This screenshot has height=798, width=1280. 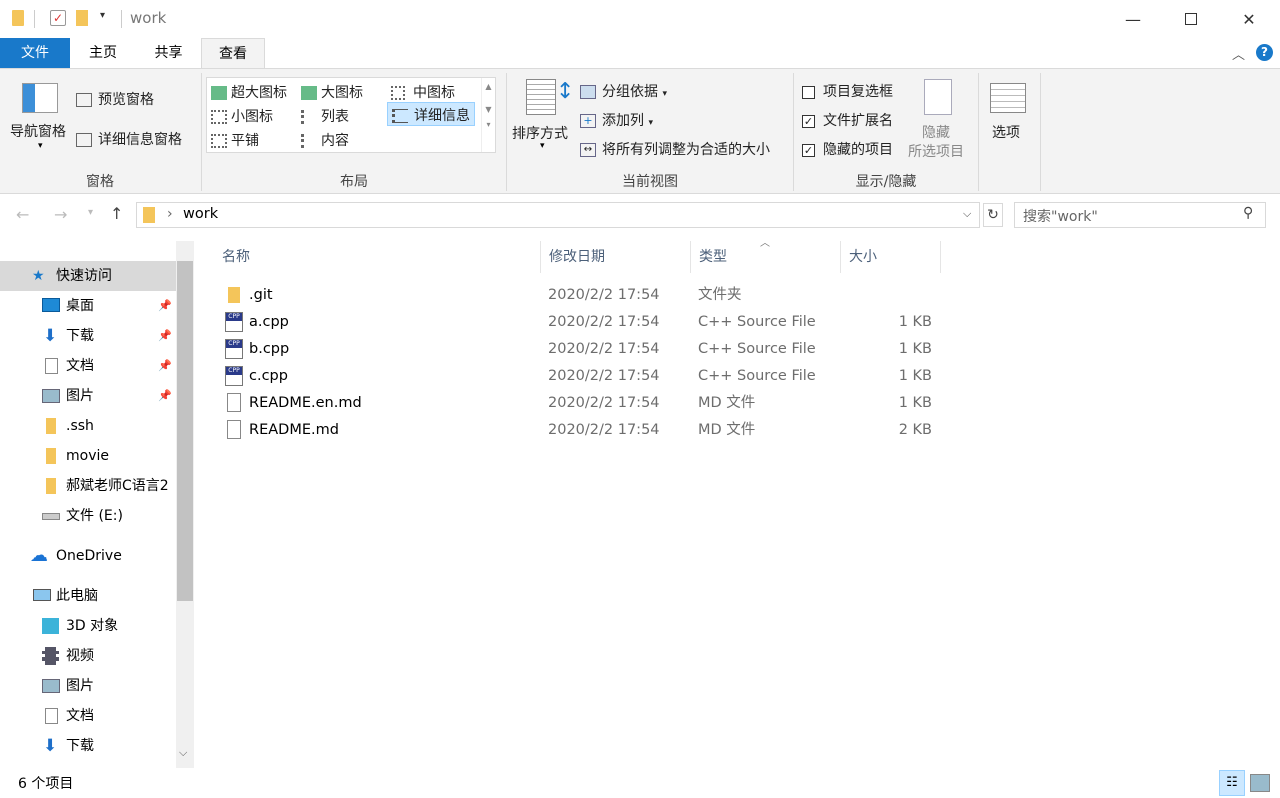 I want to click on sort-by-button: ↕ 排序方式 ▾, so click(x=543, y=119).